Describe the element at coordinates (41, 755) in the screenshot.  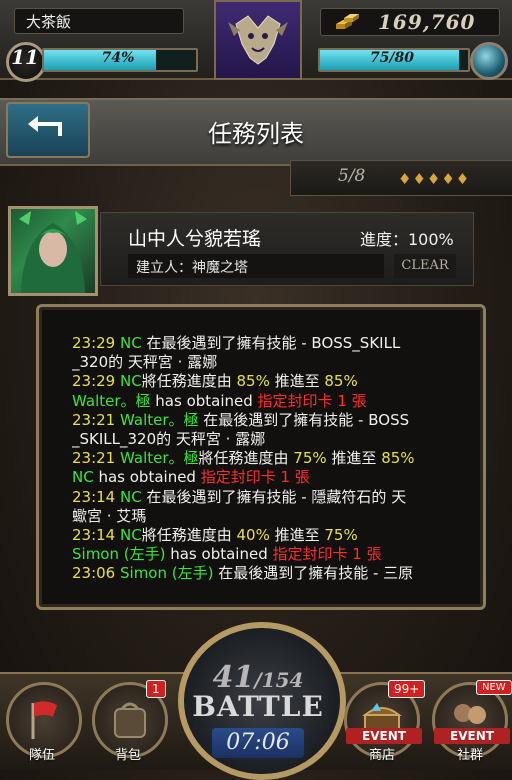
I see `team-label: 隊伍` at that location.